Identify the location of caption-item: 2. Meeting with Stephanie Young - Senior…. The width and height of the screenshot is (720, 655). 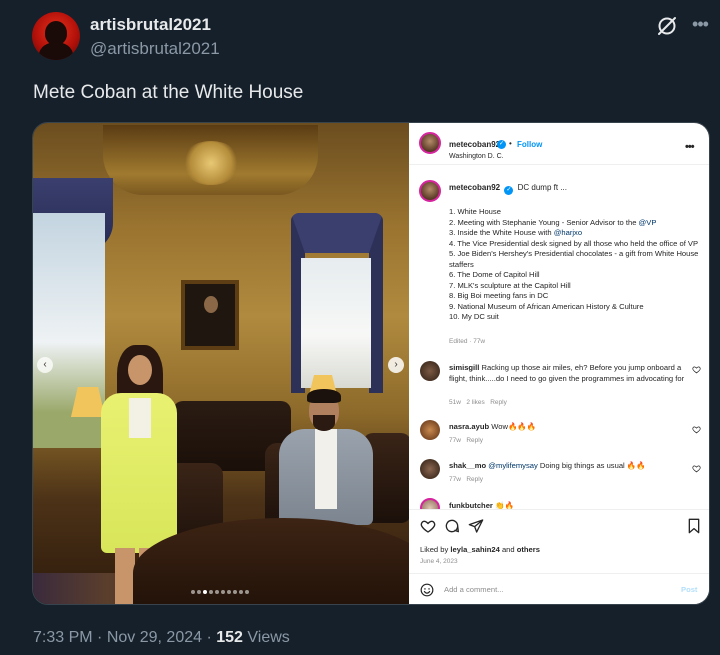
(553, 222).